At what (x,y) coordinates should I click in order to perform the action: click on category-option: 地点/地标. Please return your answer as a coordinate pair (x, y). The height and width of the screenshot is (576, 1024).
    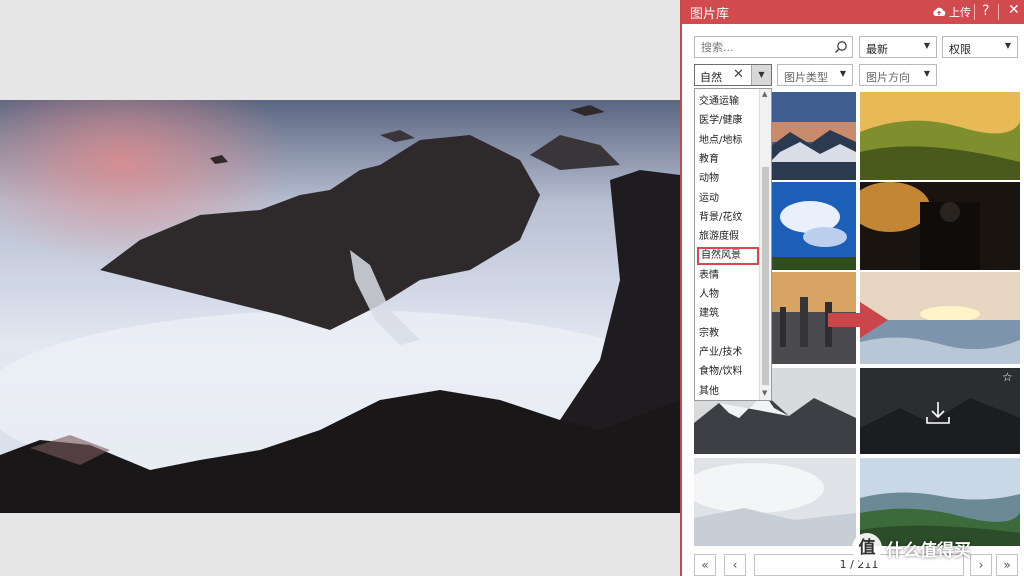
    Looking at the image, I should click on (728, 141).